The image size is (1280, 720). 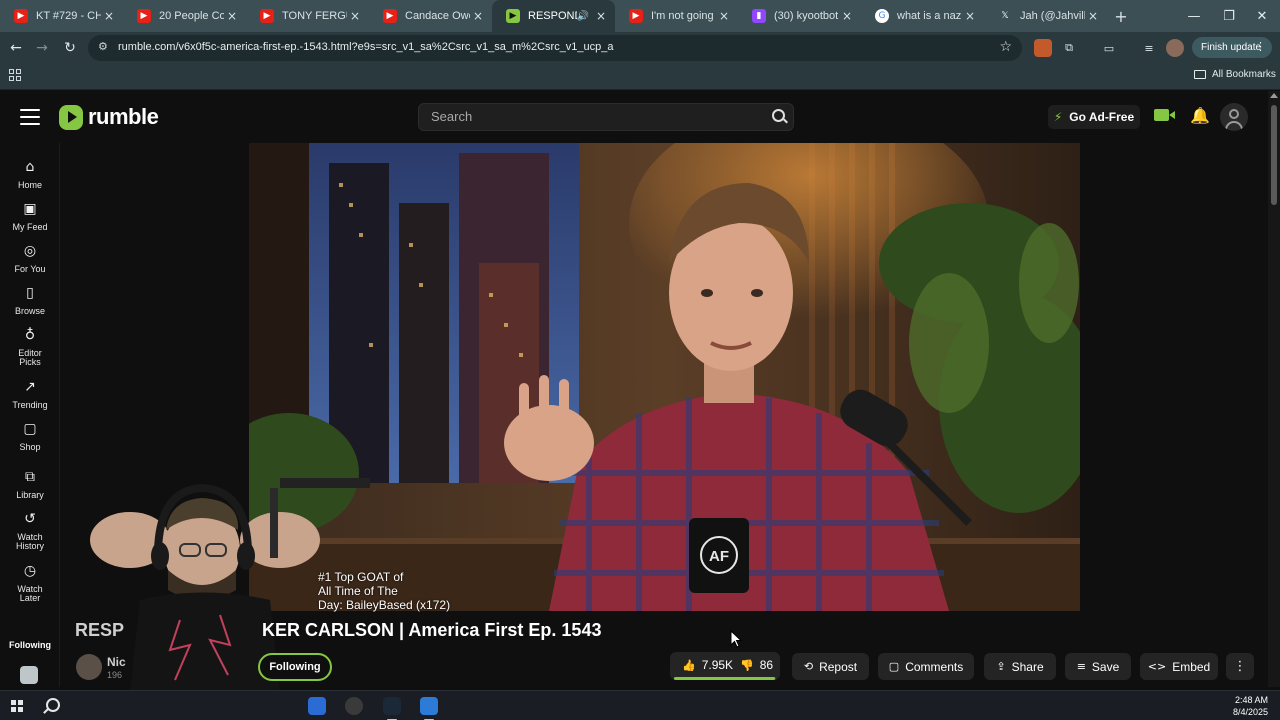 I want to click on browser-tab: ▮ (30) kyootbot - T ×, so click(x=799, y=16).